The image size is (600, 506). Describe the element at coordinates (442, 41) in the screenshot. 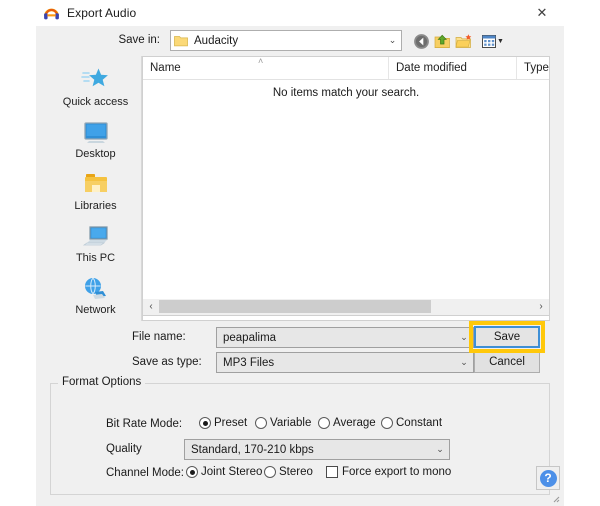

I see `up-one-level-button` at that location.